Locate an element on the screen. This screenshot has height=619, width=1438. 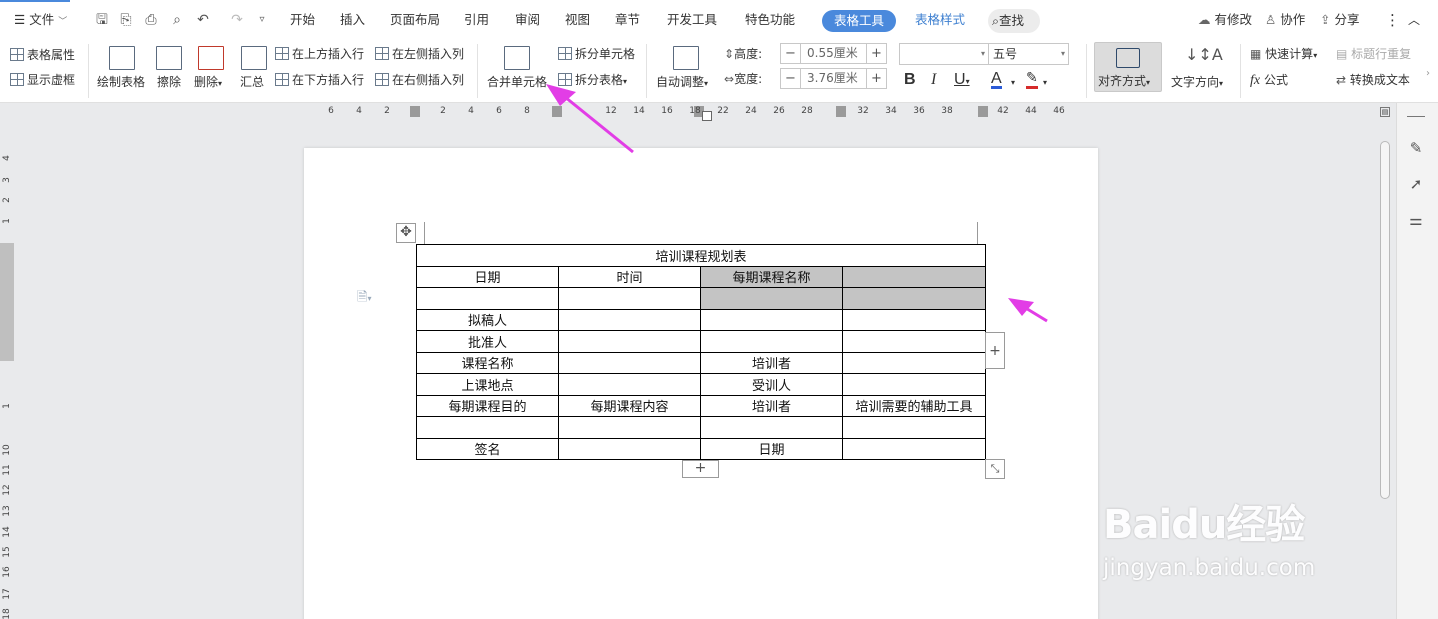
sidebar-handle is located at coordinates (1416, 116).